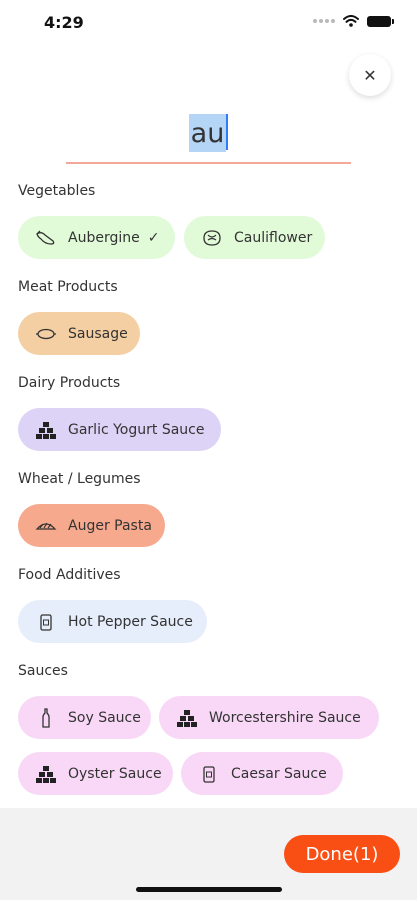  I want to click on pasta-icon, so click(46, 526).